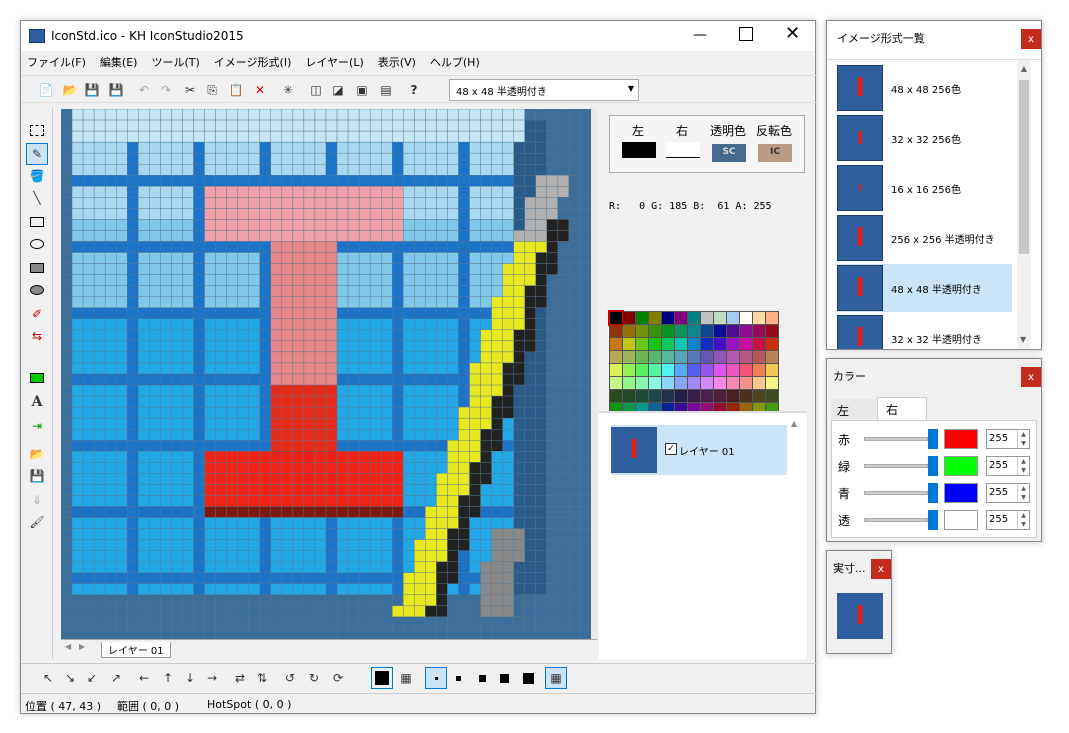  I want to click on layer-scroll-up-icon: ▲, so click(794, 423).